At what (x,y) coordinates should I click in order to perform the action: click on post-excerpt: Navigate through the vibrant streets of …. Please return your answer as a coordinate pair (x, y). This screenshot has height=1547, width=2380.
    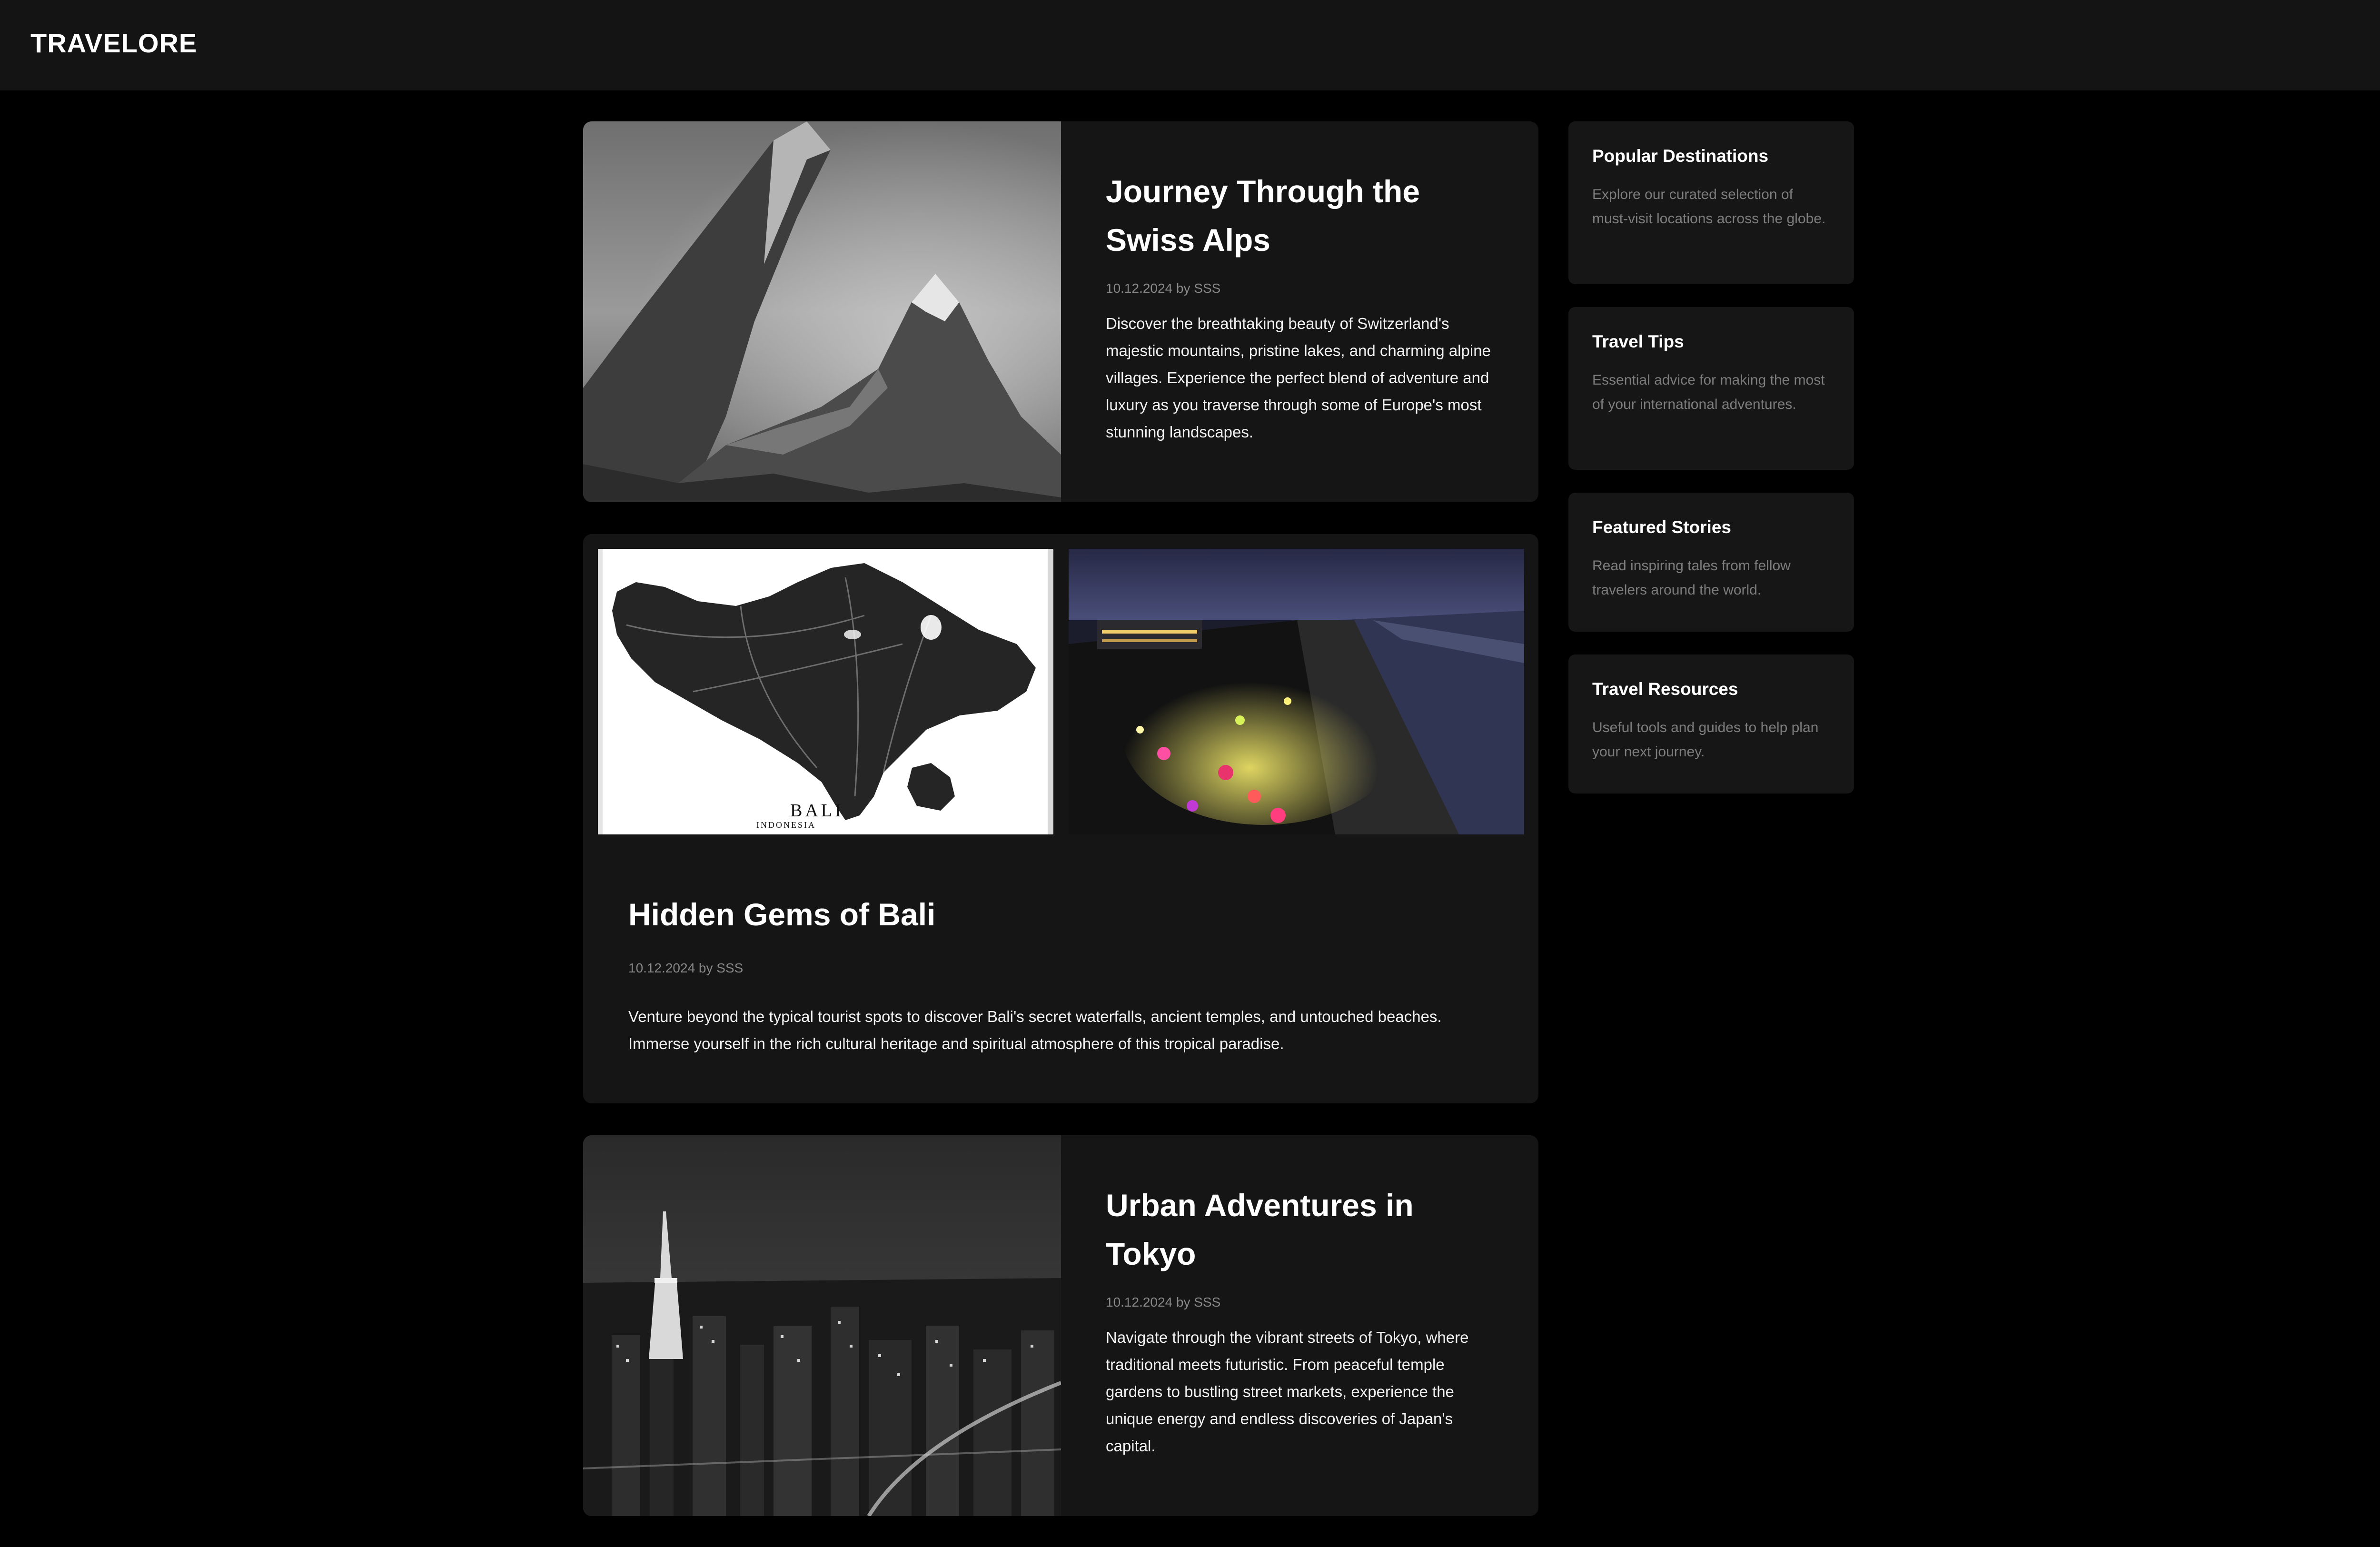
    Looking at the image, I should click on (1287, 1392).